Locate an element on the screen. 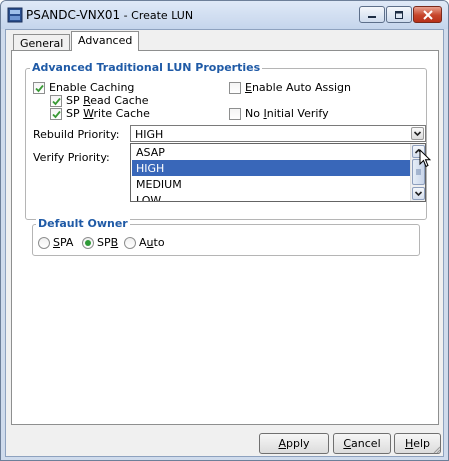  dropdown-option-medium: MEDIUM is located at coordinates (271, 184).